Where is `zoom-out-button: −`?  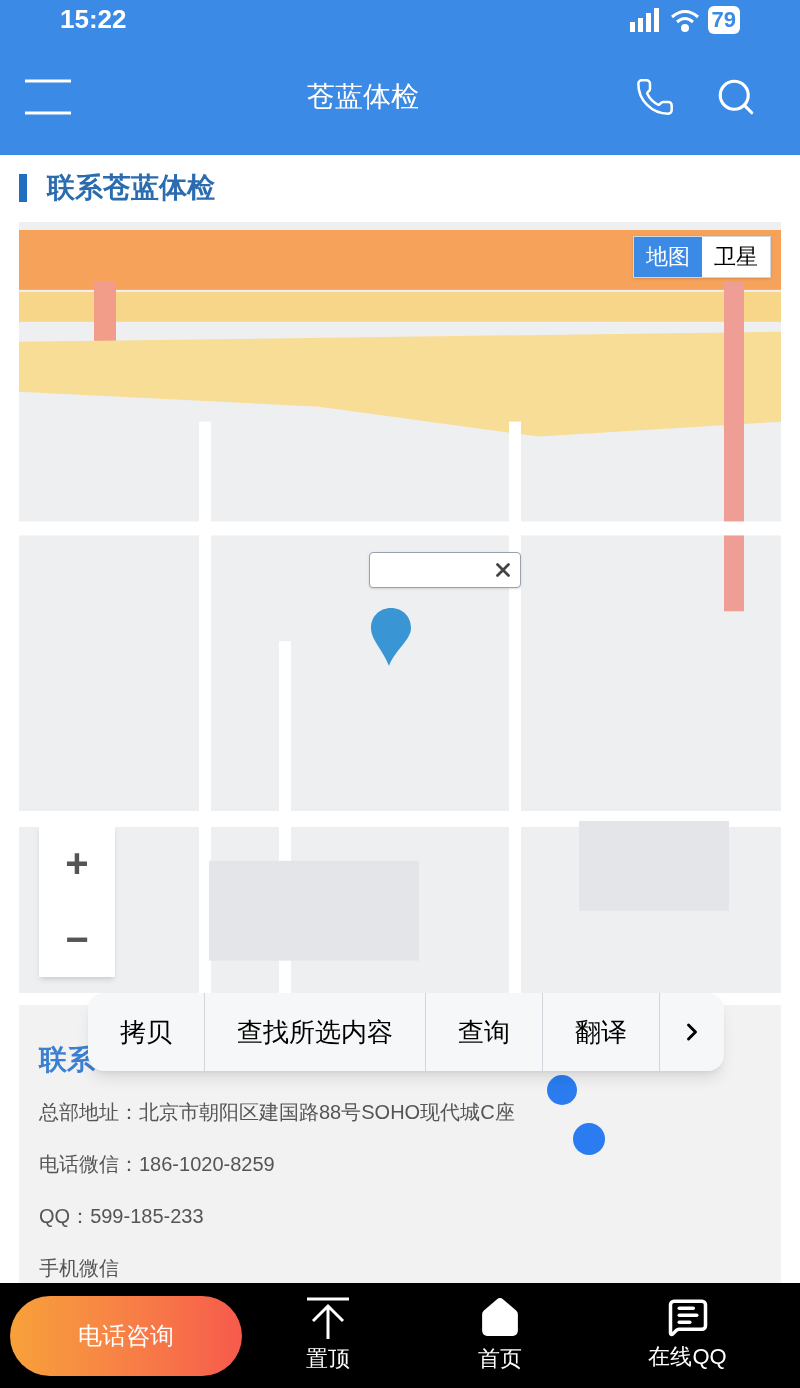
zoom-out-button: − is located at coordinates (77, 938).